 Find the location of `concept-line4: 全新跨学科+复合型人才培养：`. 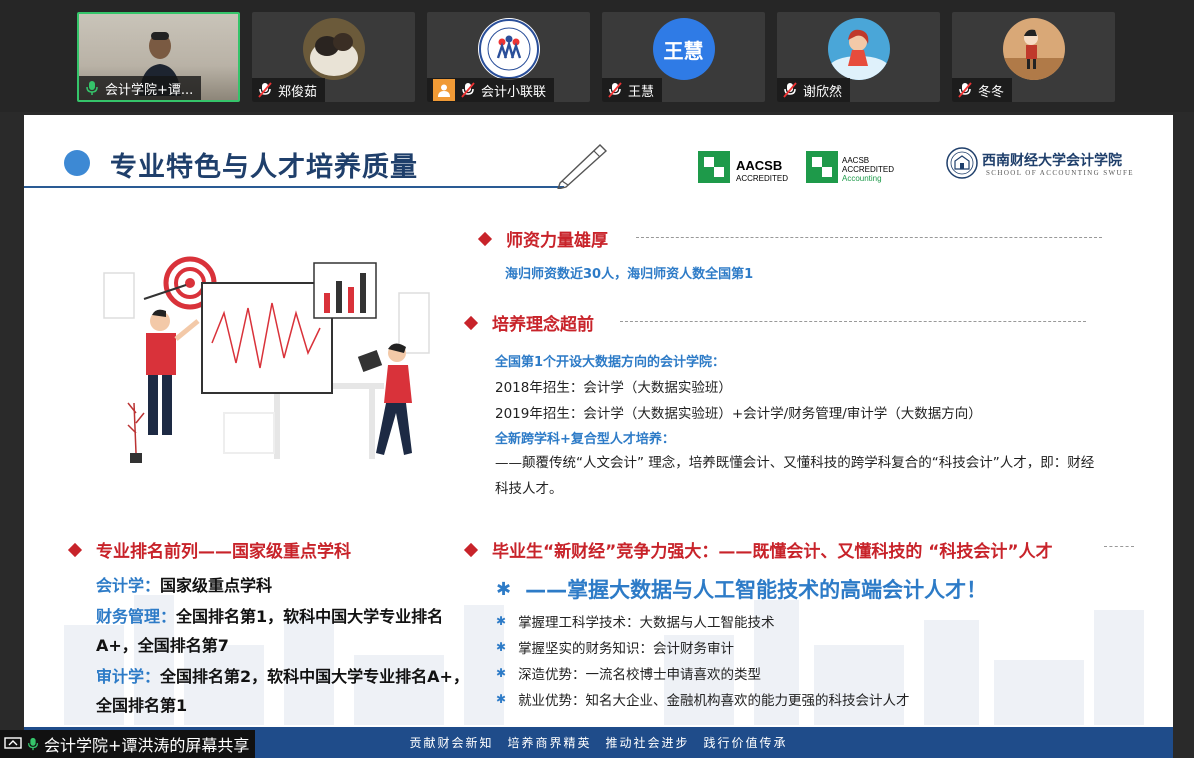

concept-line4: 全新跨学科+复合型人才培养： is located at coordinates (585, 439).